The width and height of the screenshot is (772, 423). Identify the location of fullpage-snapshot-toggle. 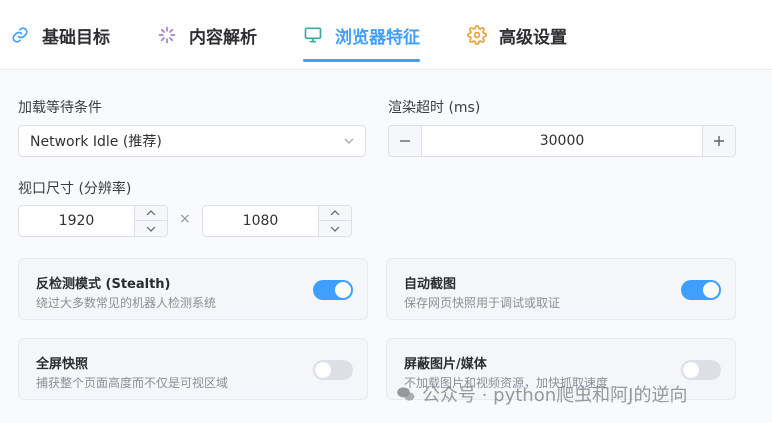
(333, 370).